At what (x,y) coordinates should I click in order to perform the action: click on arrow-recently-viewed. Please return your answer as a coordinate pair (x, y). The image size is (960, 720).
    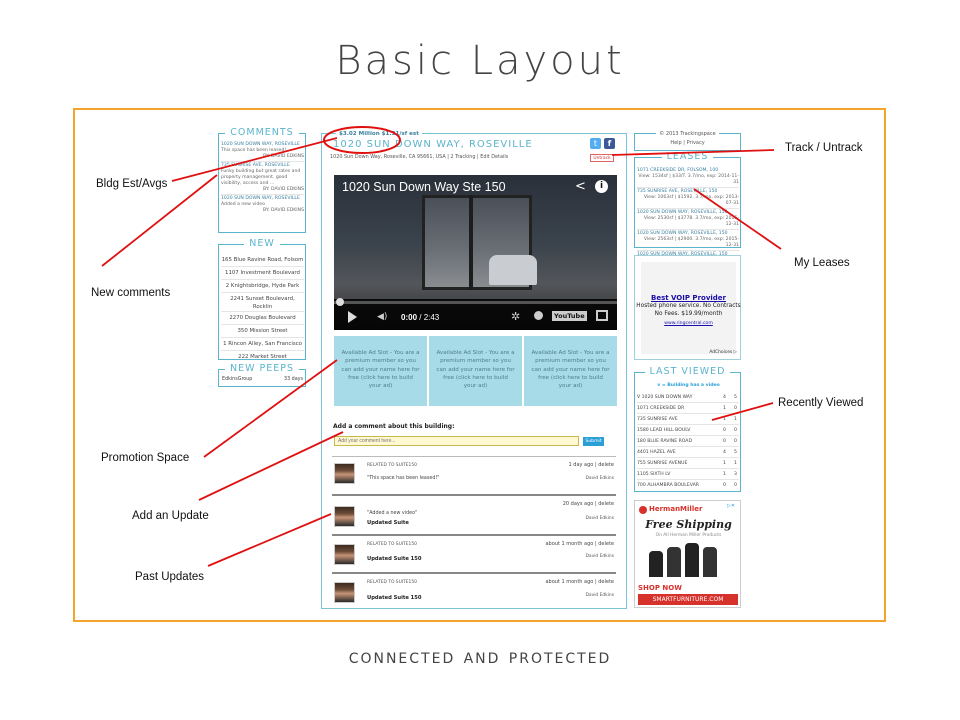
    Looking at the image, I should click on (742, 411).